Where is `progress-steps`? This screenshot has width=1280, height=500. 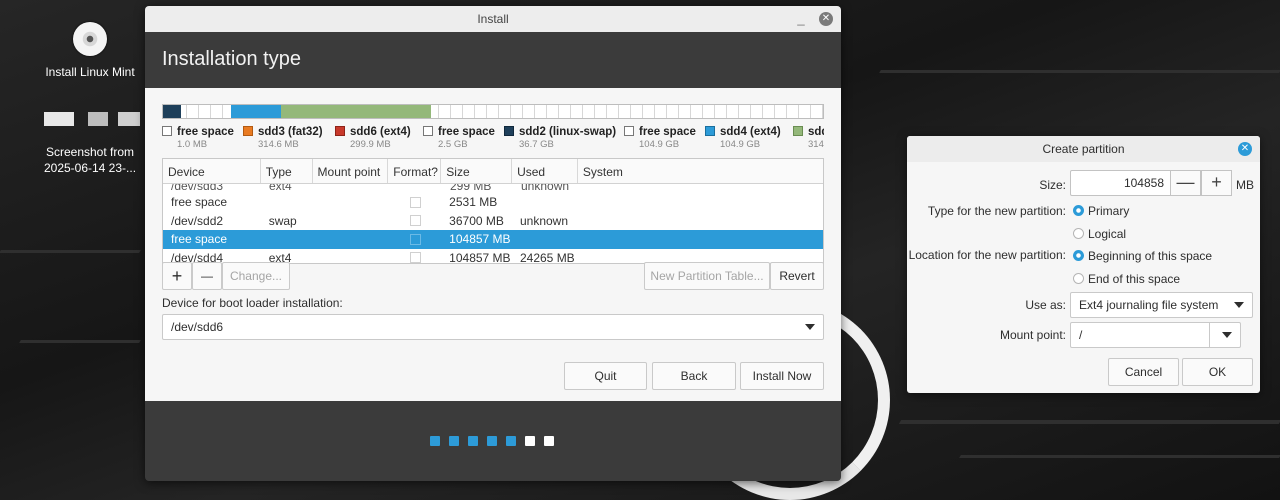
progress-steps is located at coordinates (492, 441).